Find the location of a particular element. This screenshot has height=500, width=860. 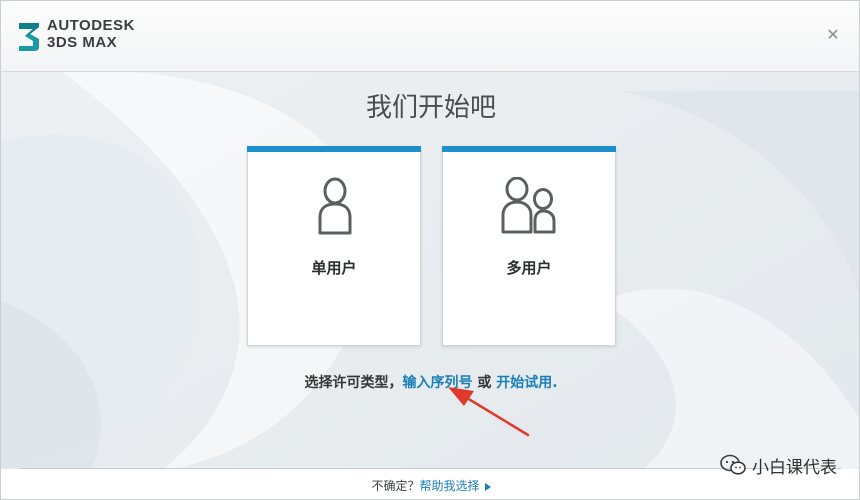

brand-autodesk: AUTODESK is located at coordinates (91, 25).